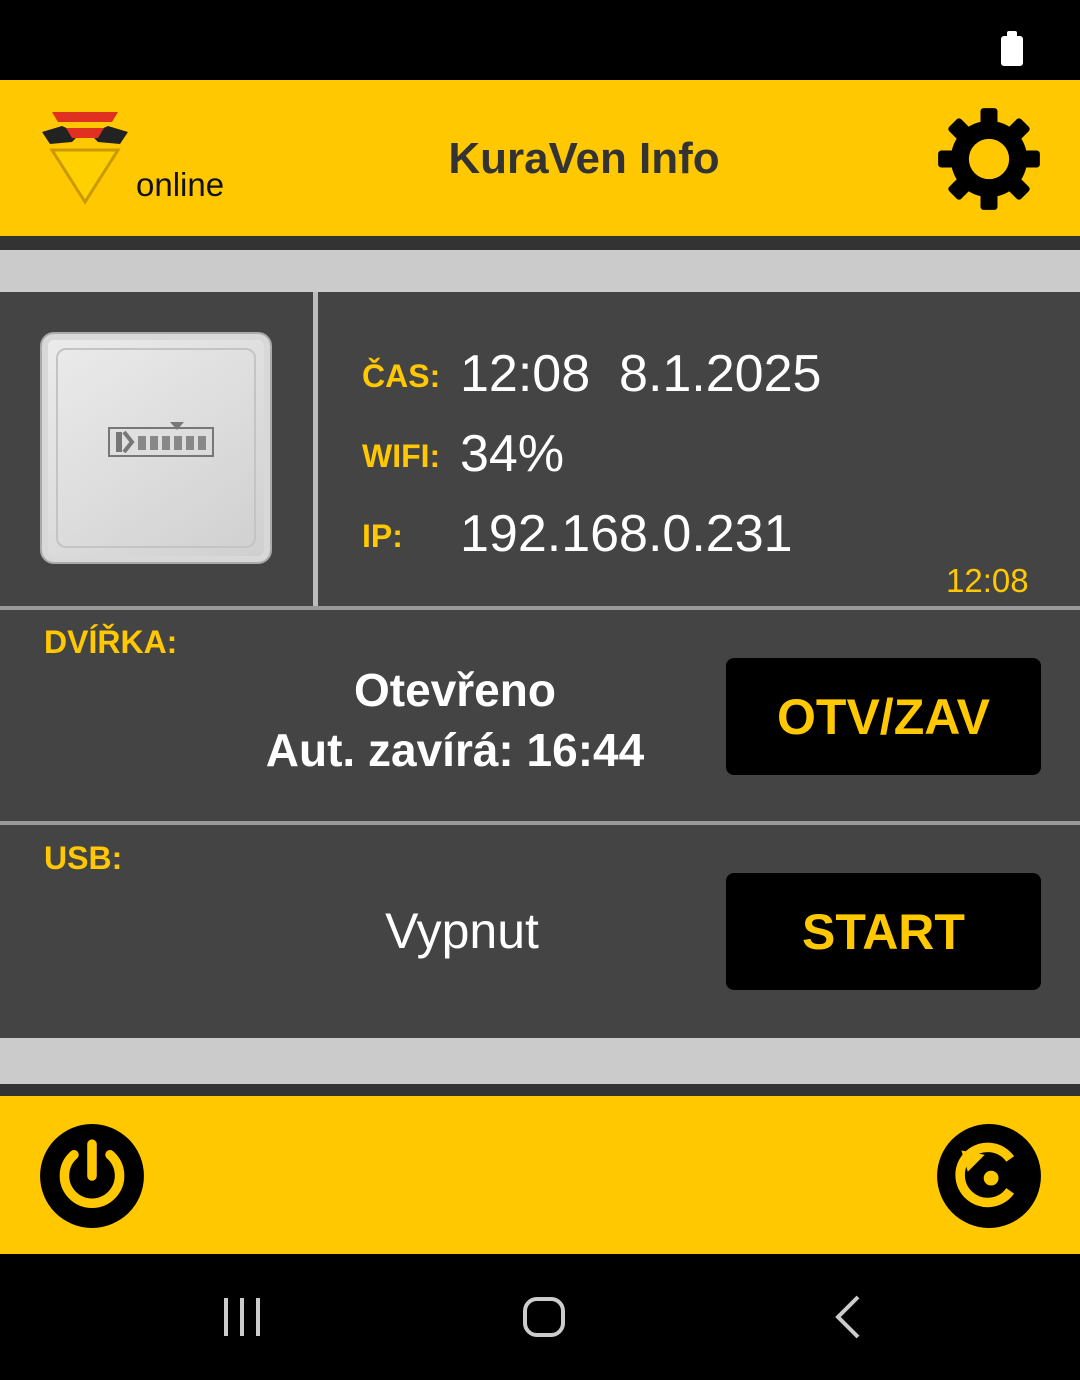 The image size is (1080, 1380). What do you see at coordinates (401, 376) in the screenshot?
I see `time-label: ČAS:` at bounding box center [401, 376].